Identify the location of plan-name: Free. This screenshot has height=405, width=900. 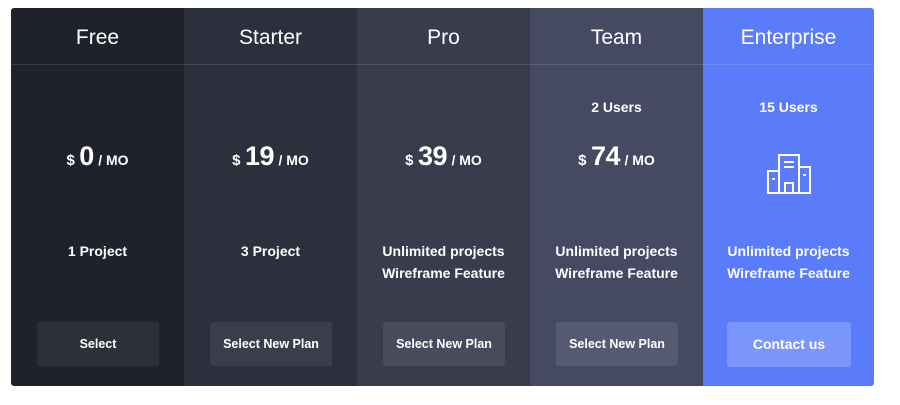
(97, 36).